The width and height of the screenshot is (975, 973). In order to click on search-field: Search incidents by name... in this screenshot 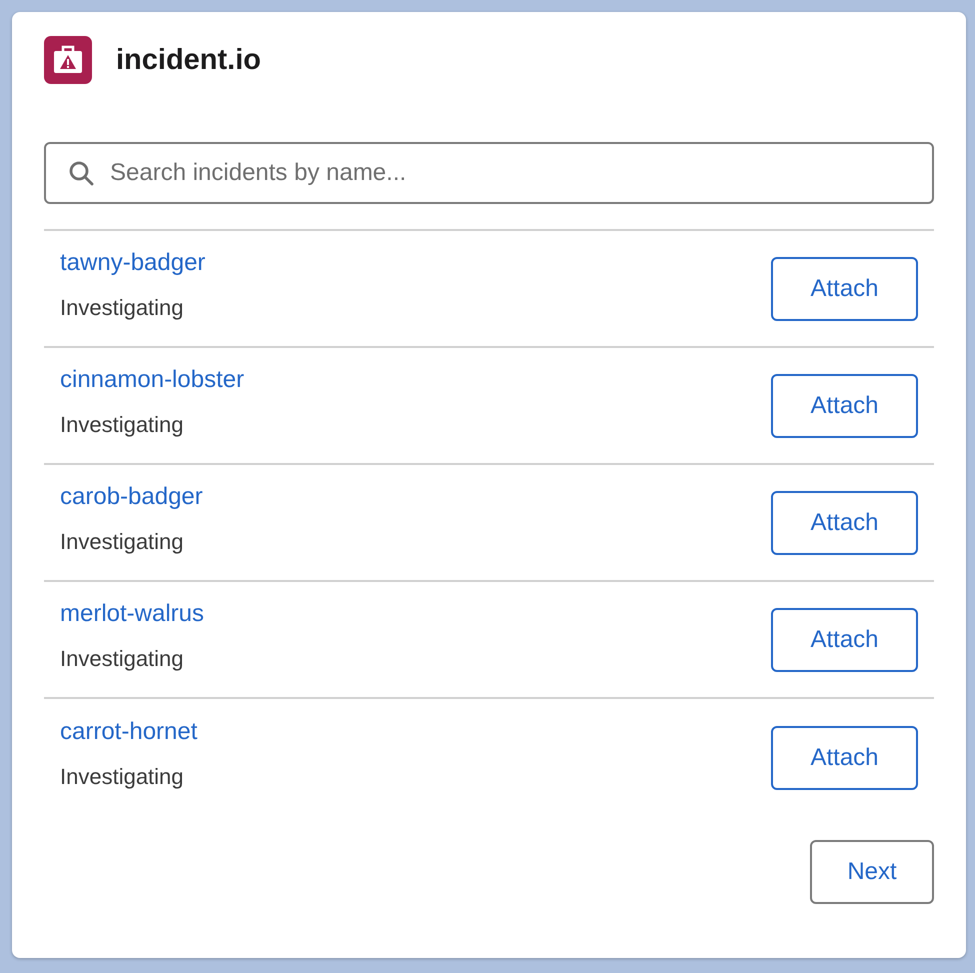, I will do `click(489, 173)`.